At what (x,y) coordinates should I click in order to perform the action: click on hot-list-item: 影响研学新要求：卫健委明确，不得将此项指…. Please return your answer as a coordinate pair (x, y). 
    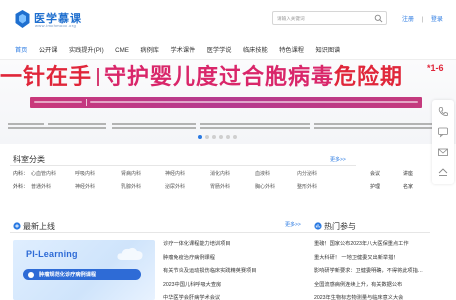
    Looking at the image, I should click on (385, 272).